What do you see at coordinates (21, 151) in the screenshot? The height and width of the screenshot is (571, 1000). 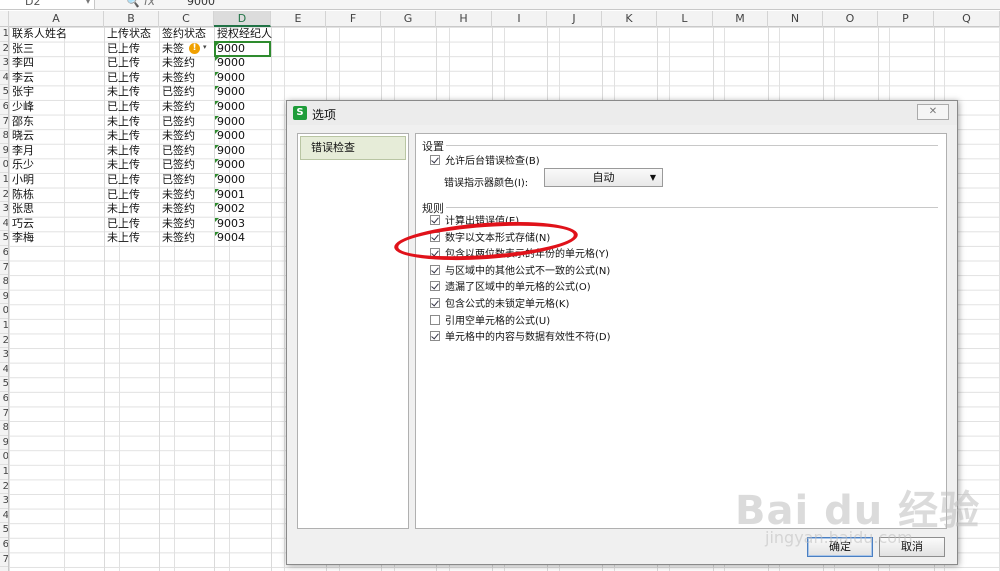 I see `cell-a: 李月` at bounding box center [21, 151].